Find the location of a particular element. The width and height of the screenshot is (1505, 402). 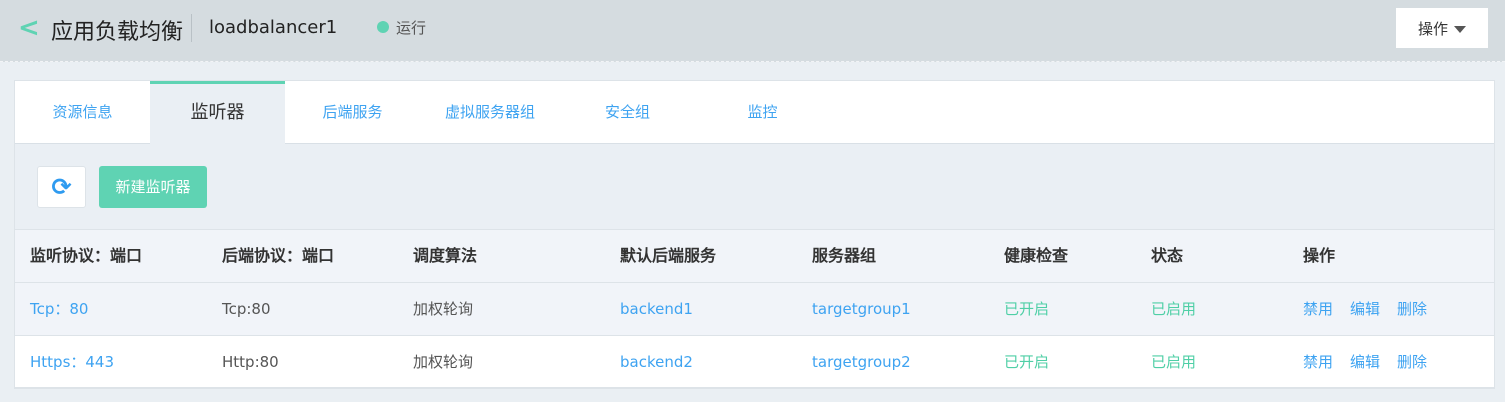

group-link: targetgroup1 is located at coordinates (861, 309).